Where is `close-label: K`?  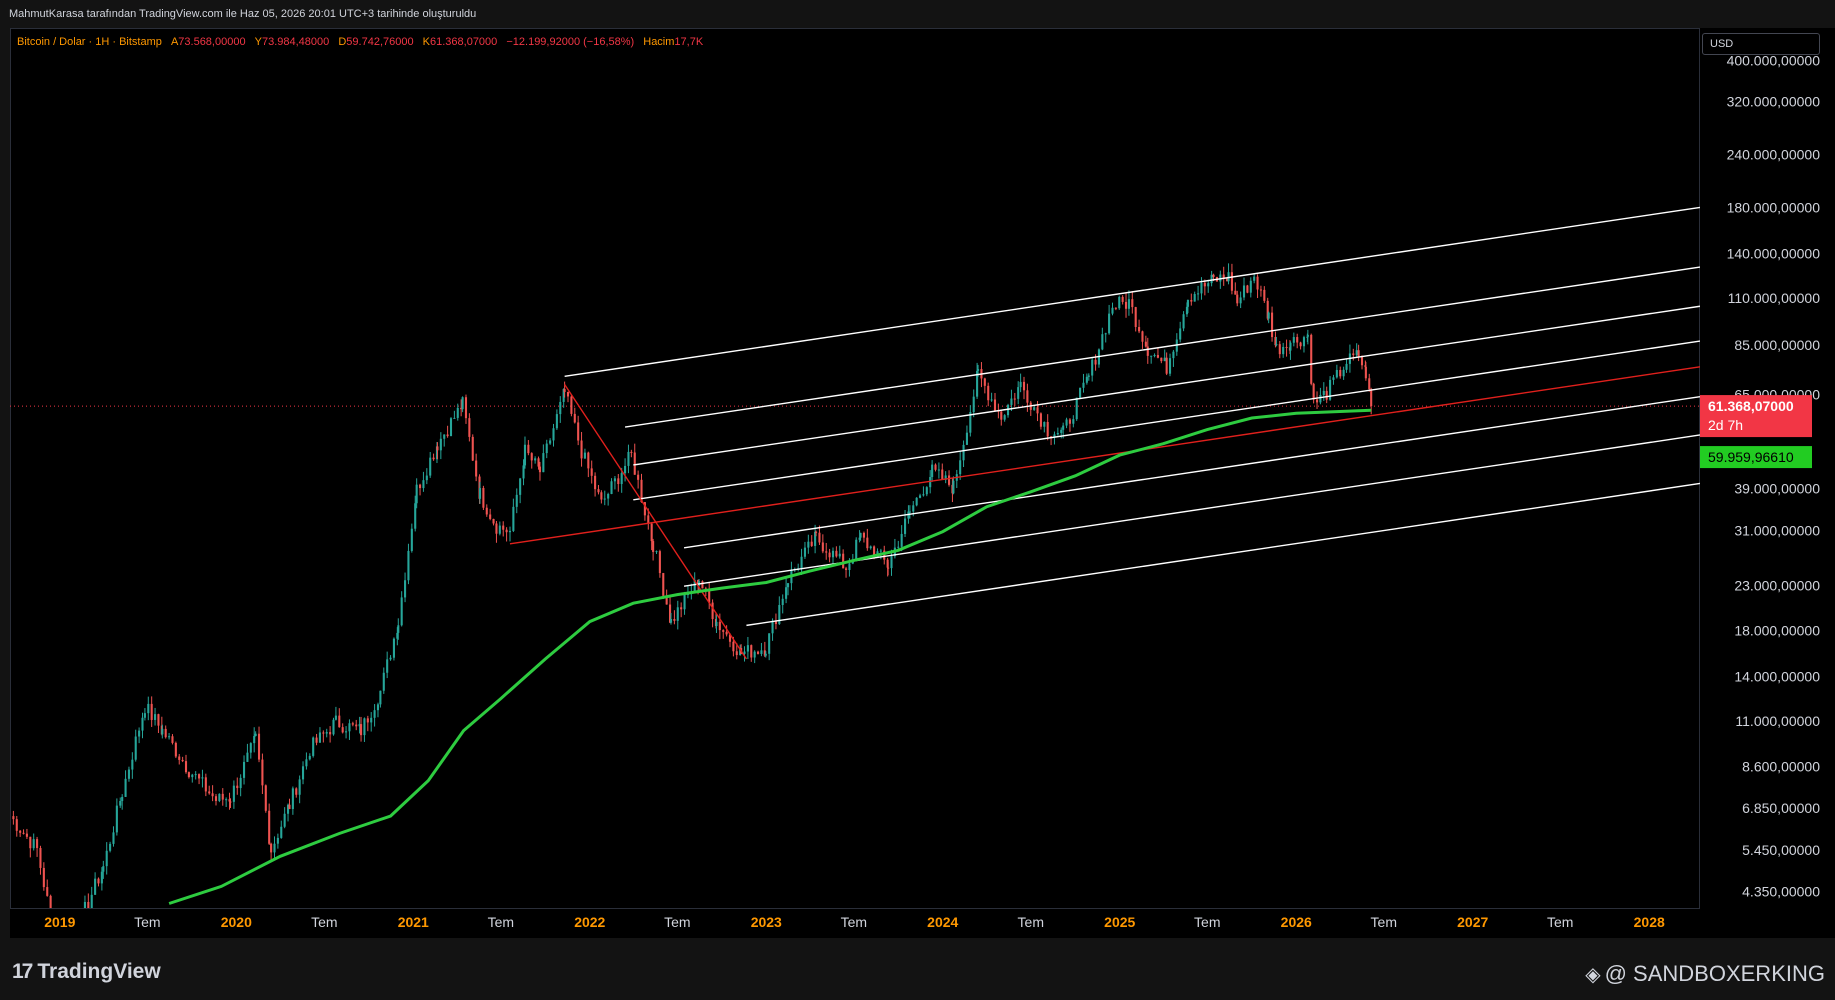
close-label: K is located at coordinates (426, 42).